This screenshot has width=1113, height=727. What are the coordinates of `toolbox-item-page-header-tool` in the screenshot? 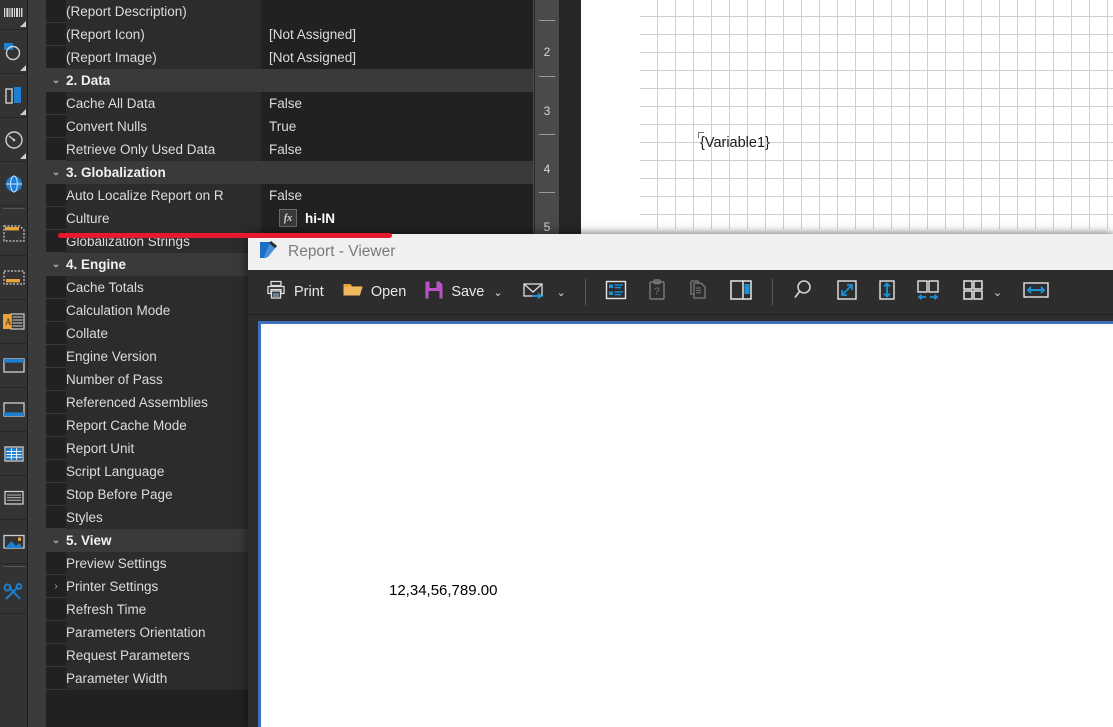 It's located at (14, 410).